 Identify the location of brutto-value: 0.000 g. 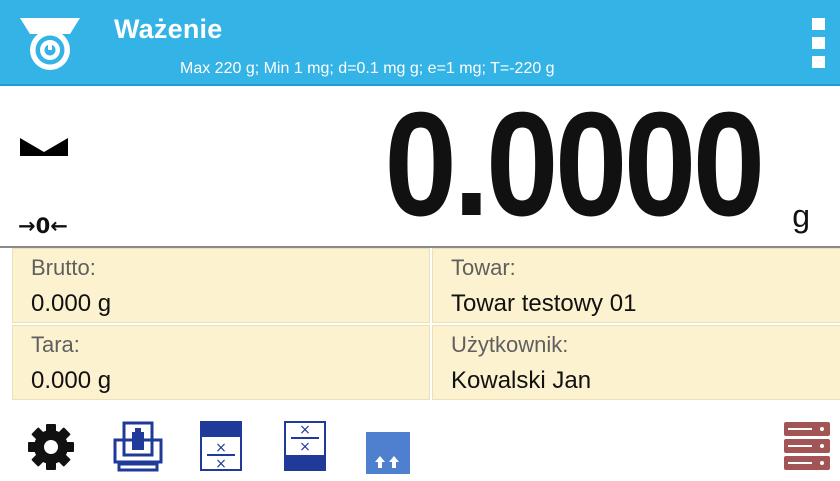
(71, 303).